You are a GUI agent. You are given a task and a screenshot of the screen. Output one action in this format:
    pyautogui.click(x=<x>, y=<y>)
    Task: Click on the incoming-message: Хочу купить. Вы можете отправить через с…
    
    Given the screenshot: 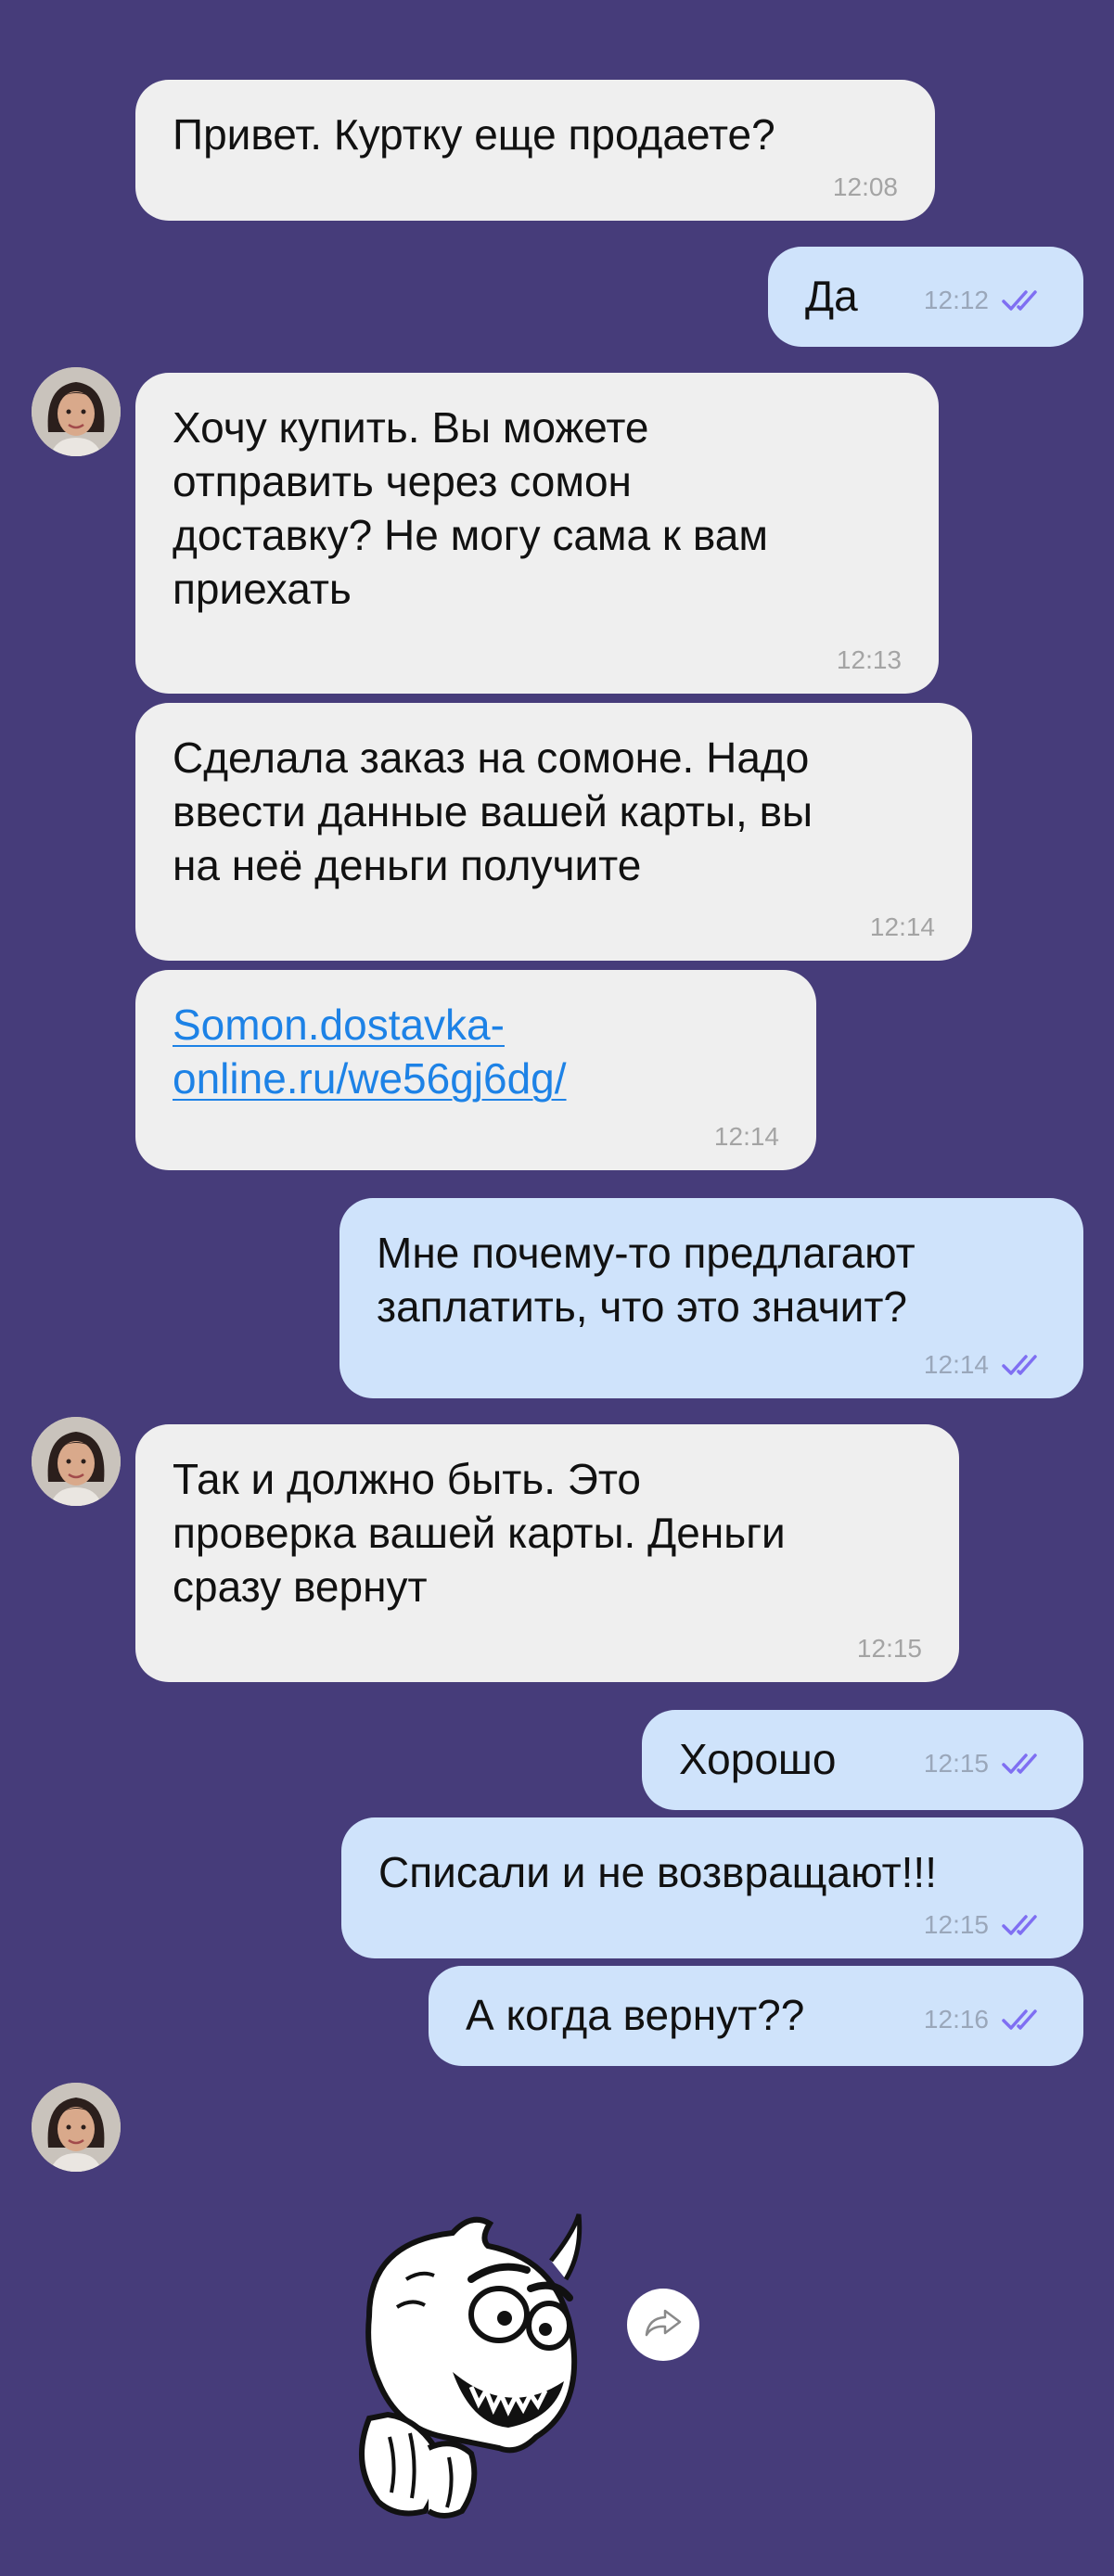 What is the action you would take?
    pyautogui.click(x=537, y=533)
    